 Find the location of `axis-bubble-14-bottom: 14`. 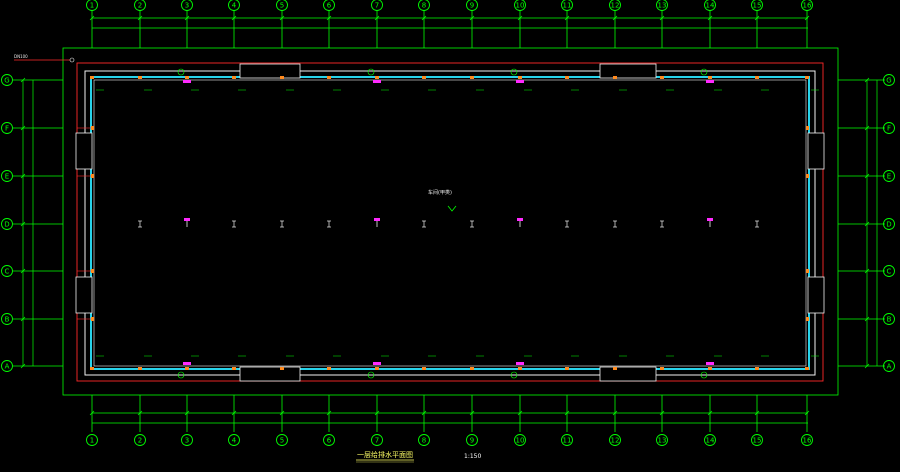

axis-bubble-14-bottom: 14 is located at coordinates (710, 440).